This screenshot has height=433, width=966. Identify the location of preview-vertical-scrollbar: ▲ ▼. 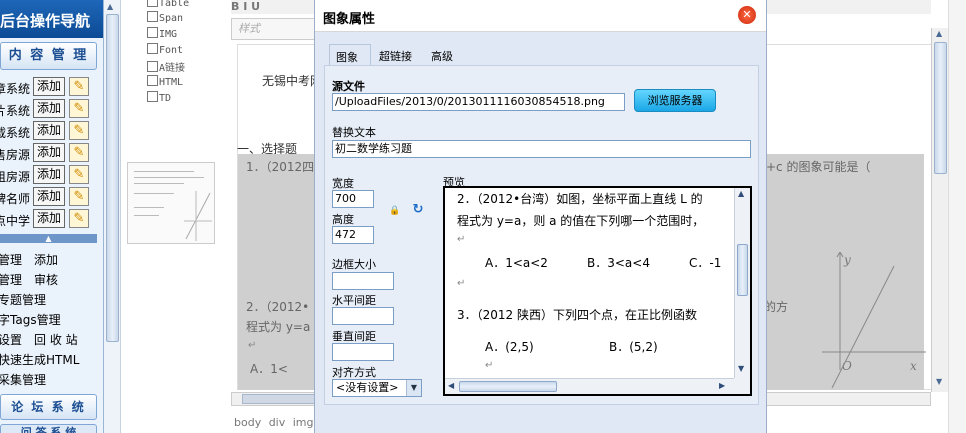
(742, 283).